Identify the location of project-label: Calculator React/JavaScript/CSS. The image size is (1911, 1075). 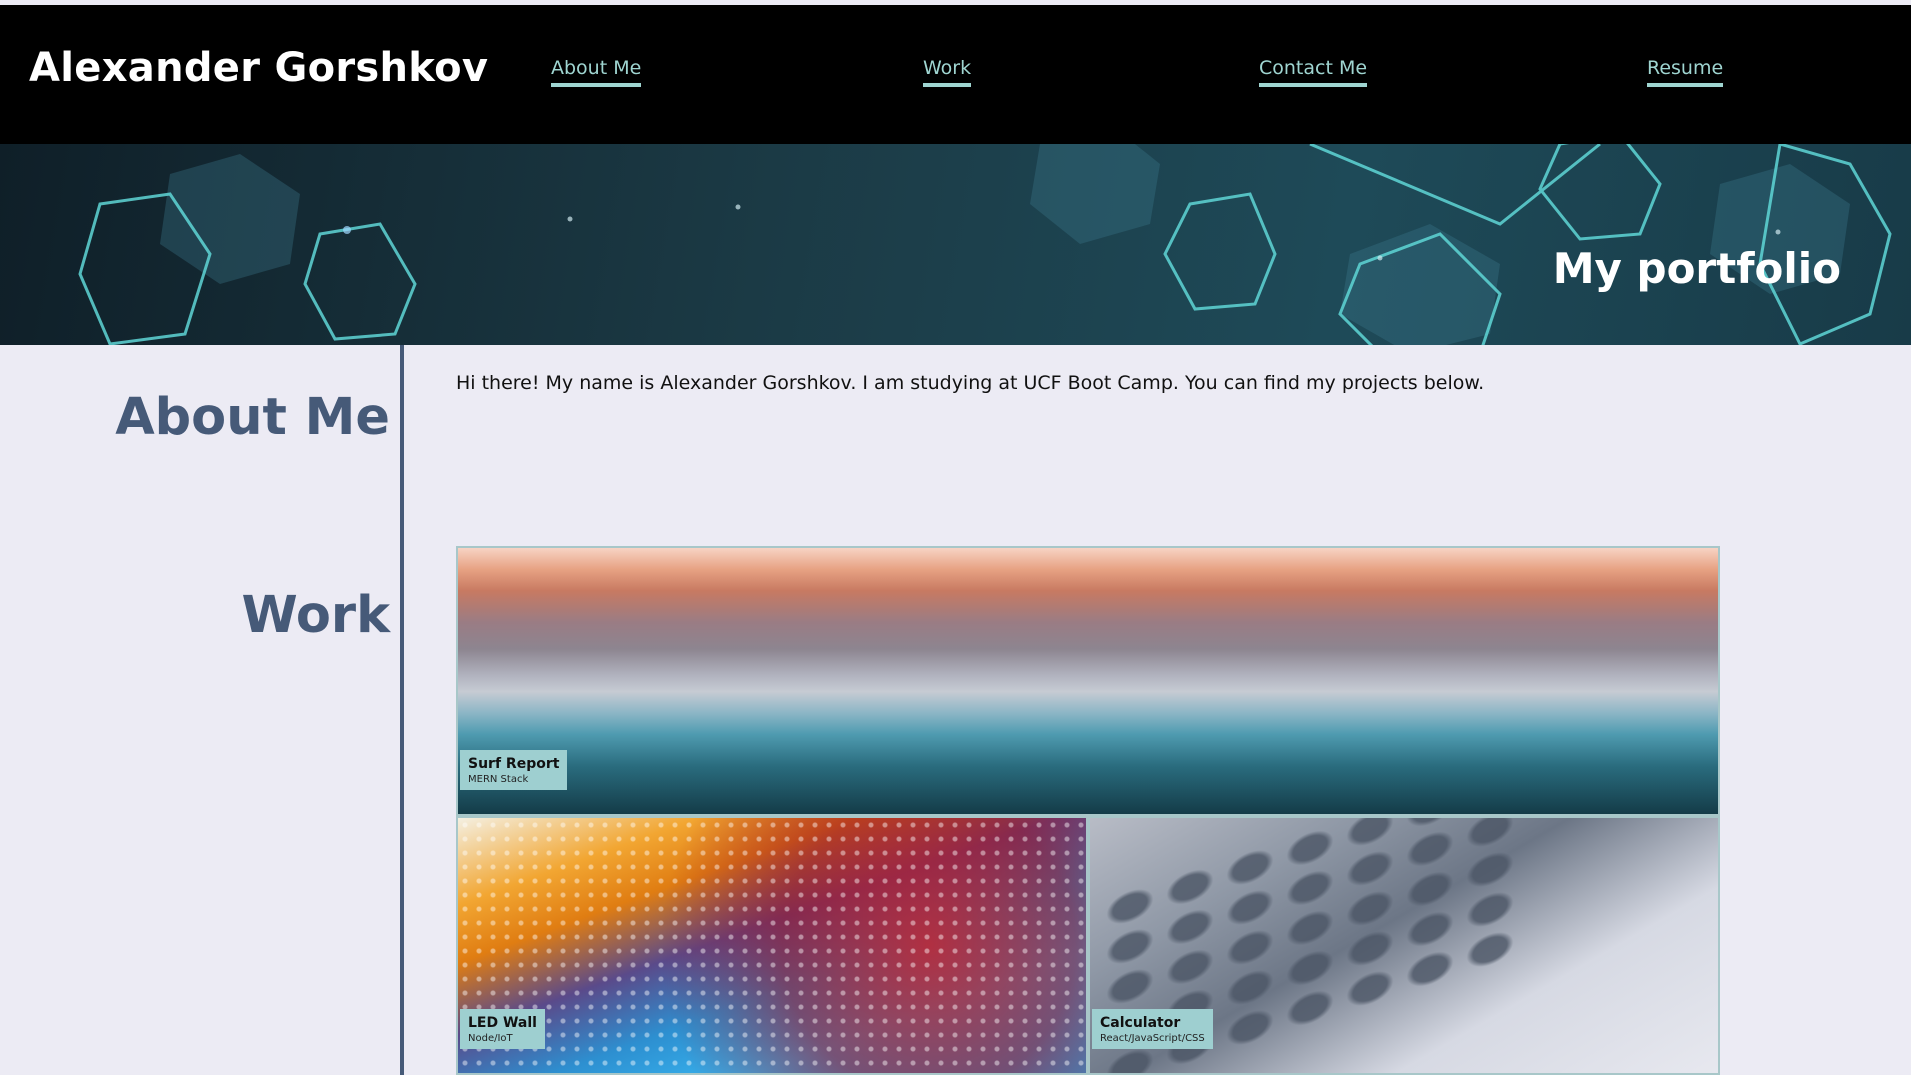
(1152, 1029).